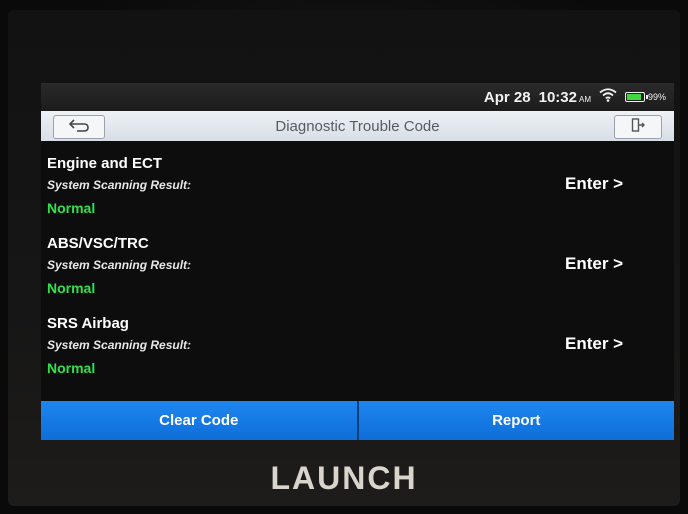 This screenshot has height=514, width=688. I want to click on battery-indicator: 99%, so click(645, 97).